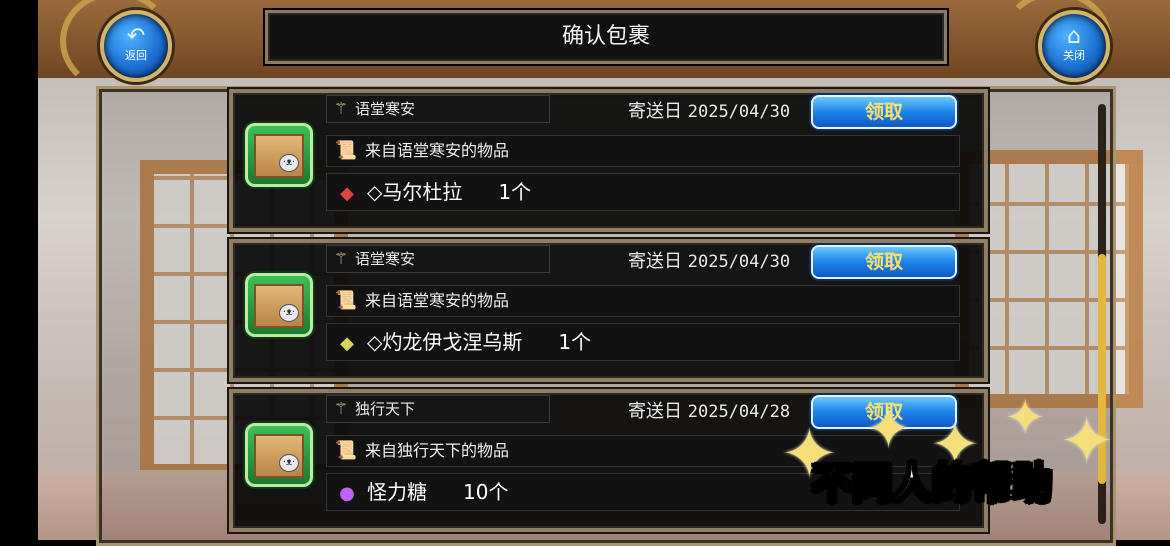 The height and width of the screenshot is (546, 1170). Describe the element at coordinates (415, 192) in the screenshot. I see `item-name: ◇马尔杜拉` at that location.